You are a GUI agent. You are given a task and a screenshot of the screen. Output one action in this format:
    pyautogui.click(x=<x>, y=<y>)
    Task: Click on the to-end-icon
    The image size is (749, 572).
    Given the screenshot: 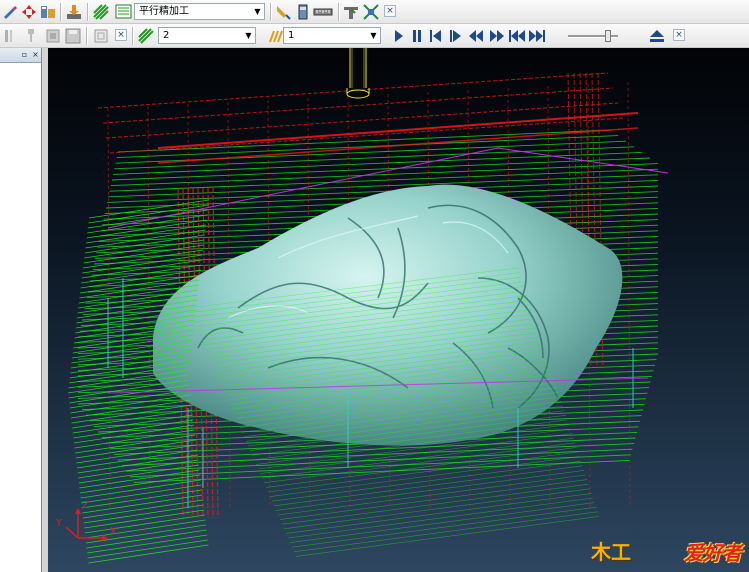 What is the action you would take?
    pyautogui.click(x=537, y=36)
    